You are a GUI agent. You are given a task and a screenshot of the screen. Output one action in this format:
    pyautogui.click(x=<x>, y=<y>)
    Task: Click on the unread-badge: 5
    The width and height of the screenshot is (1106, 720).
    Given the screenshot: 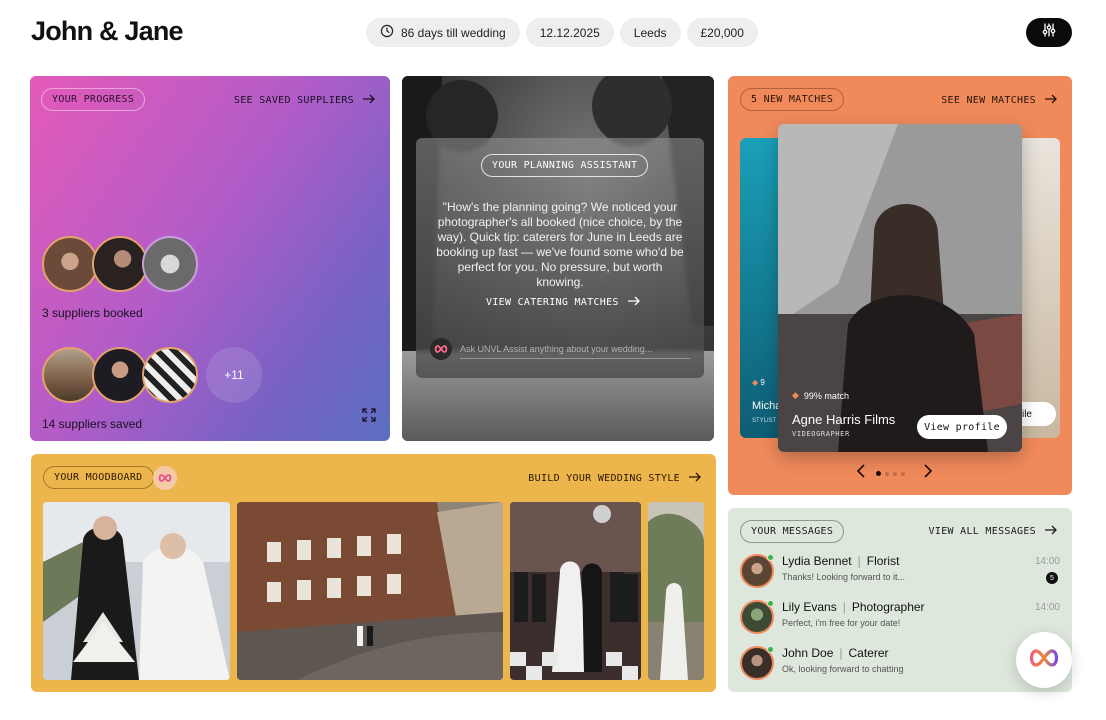 What is the action you would take?
    pyautogui.click(x=1052, y=578)
    